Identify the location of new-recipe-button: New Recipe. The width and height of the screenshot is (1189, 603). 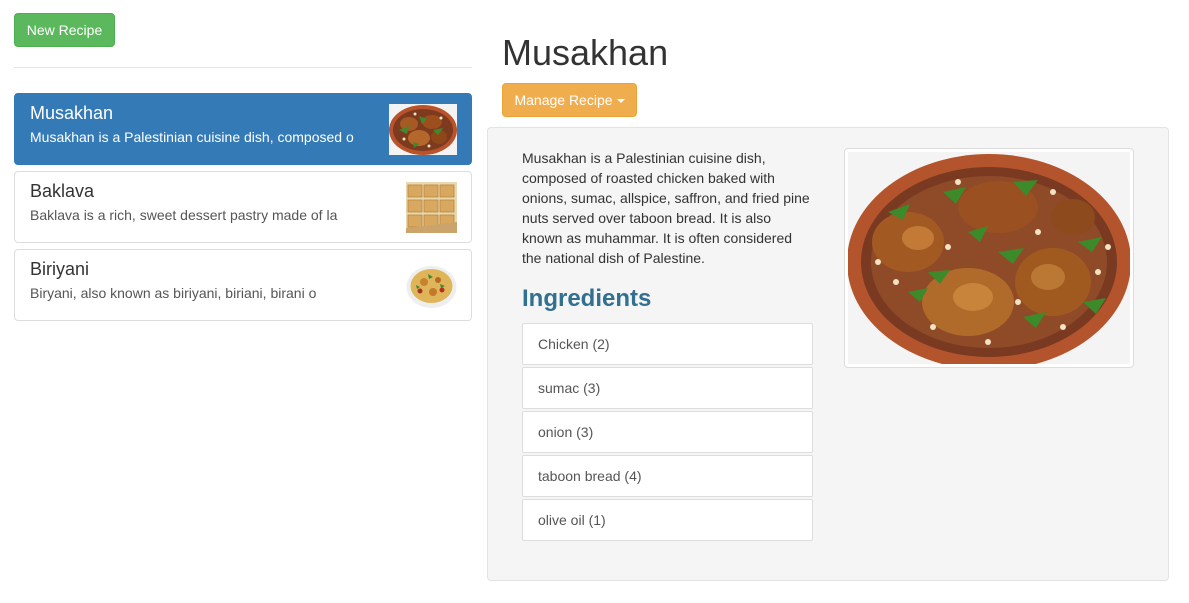
(64, 30).